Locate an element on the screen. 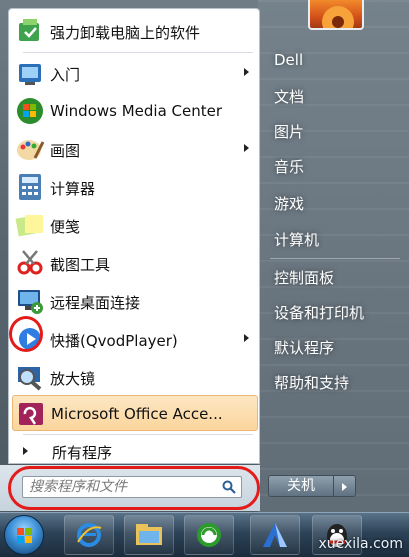 The height and width of the screenshot is (557, 409). shutdown-button: 关机 is located at coordinates (301, 486).